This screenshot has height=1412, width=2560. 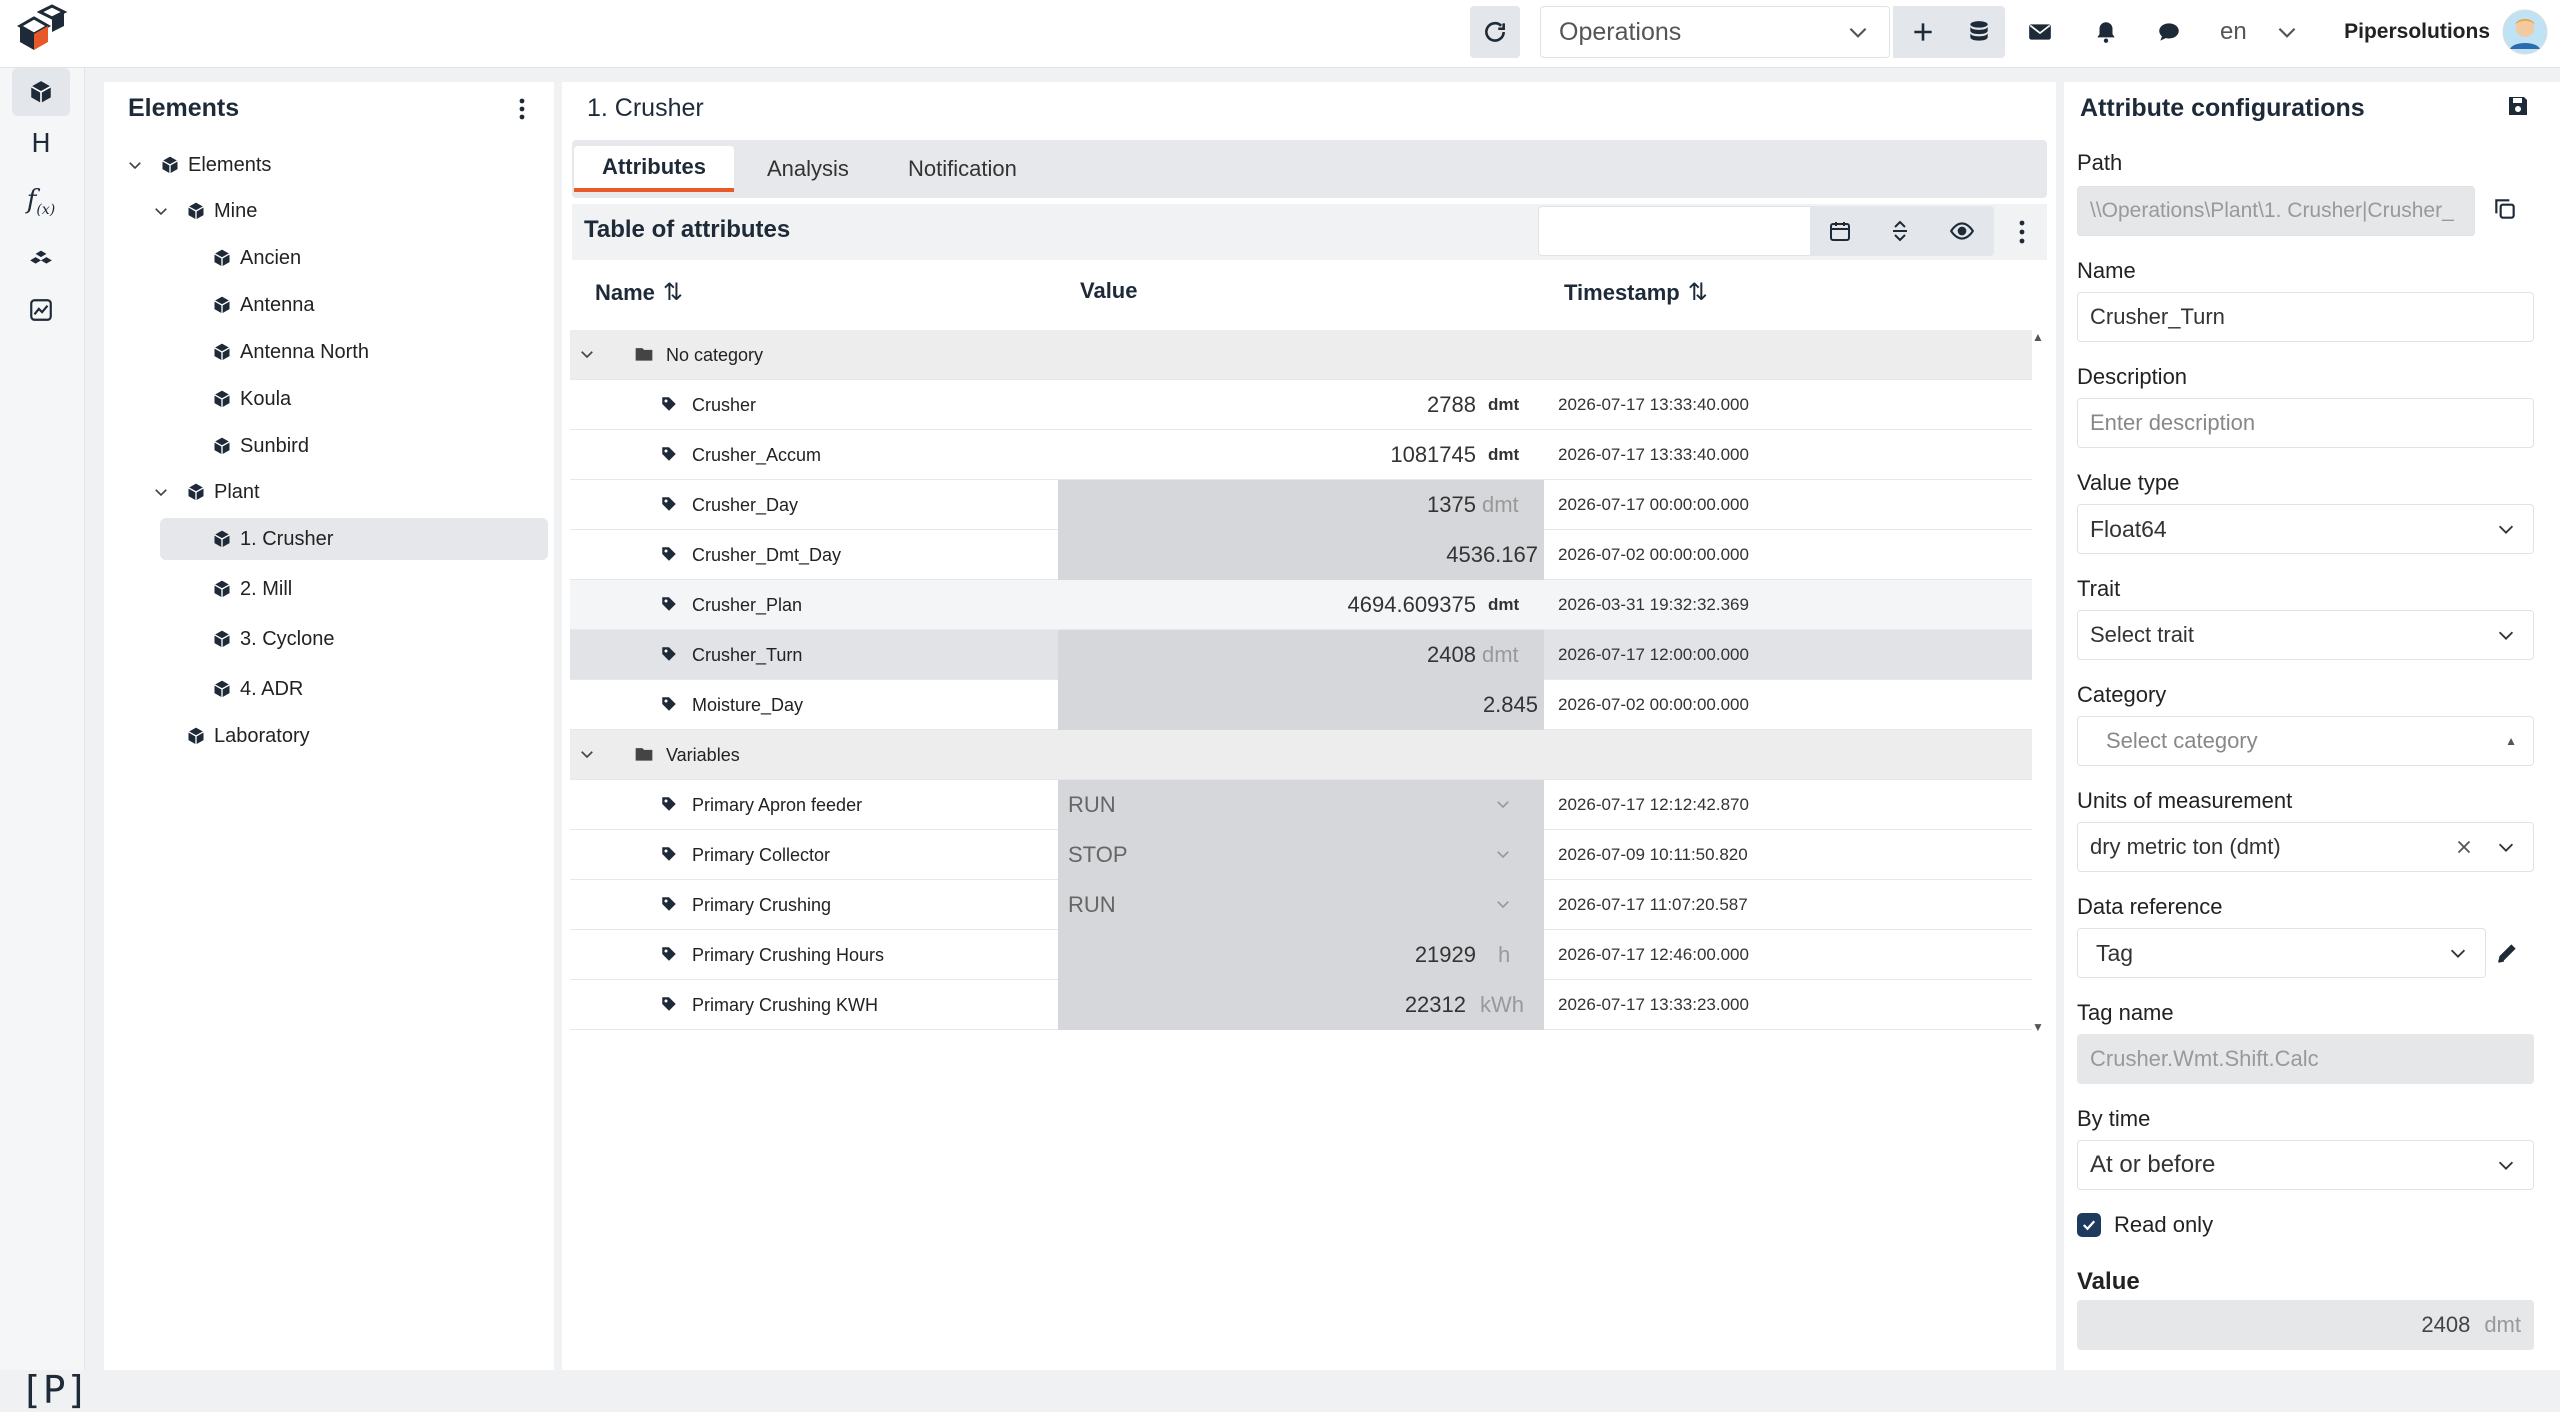 I want to click on check-icon, so click(x=2089, y=1225).